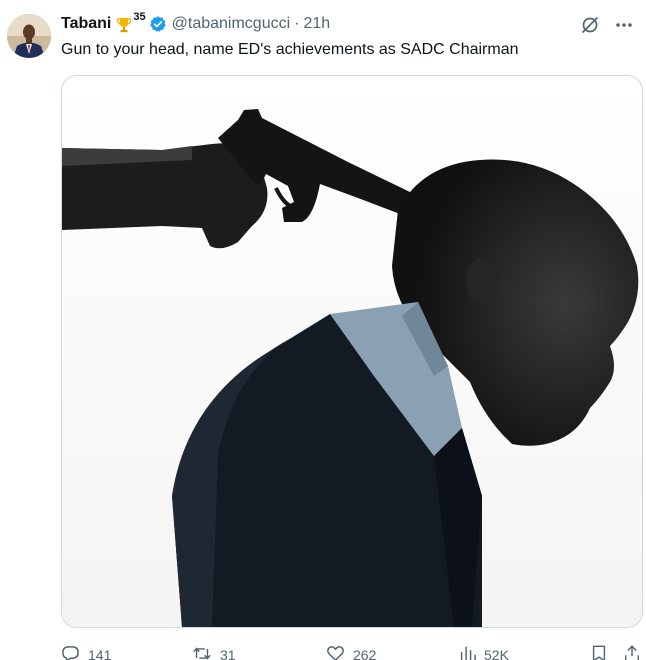 The height and width of the screenshot is (660, 646). Describe the element at coordinates (202, 652) in the screenshot. I see `retweet-icon` at that location.